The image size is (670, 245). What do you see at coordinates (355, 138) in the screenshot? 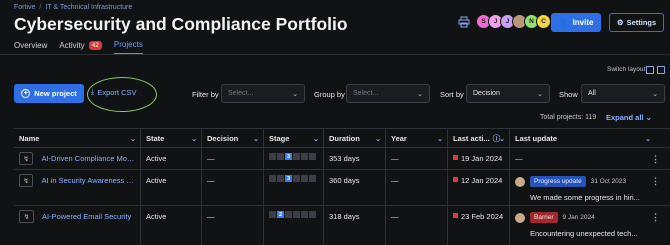
I see `column-header-duration: Duration ⌄` at bounding box center [355, 138].